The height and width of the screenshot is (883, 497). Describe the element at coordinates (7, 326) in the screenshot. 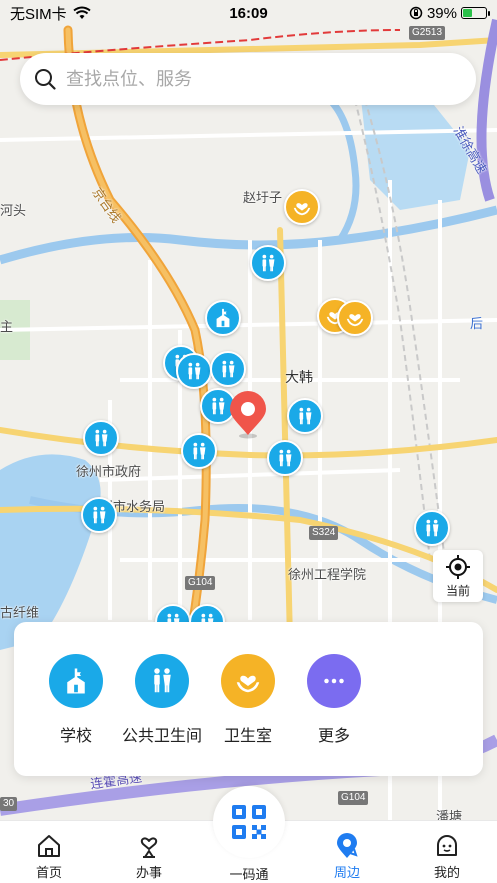

I see `map-label-zhu: 主` at that location.